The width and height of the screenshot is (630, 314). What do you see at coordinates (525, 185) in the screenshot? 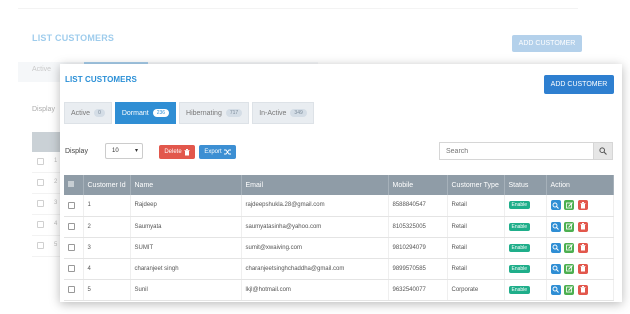
I see `column-header-status: Status` at bounding box center [525, 185].